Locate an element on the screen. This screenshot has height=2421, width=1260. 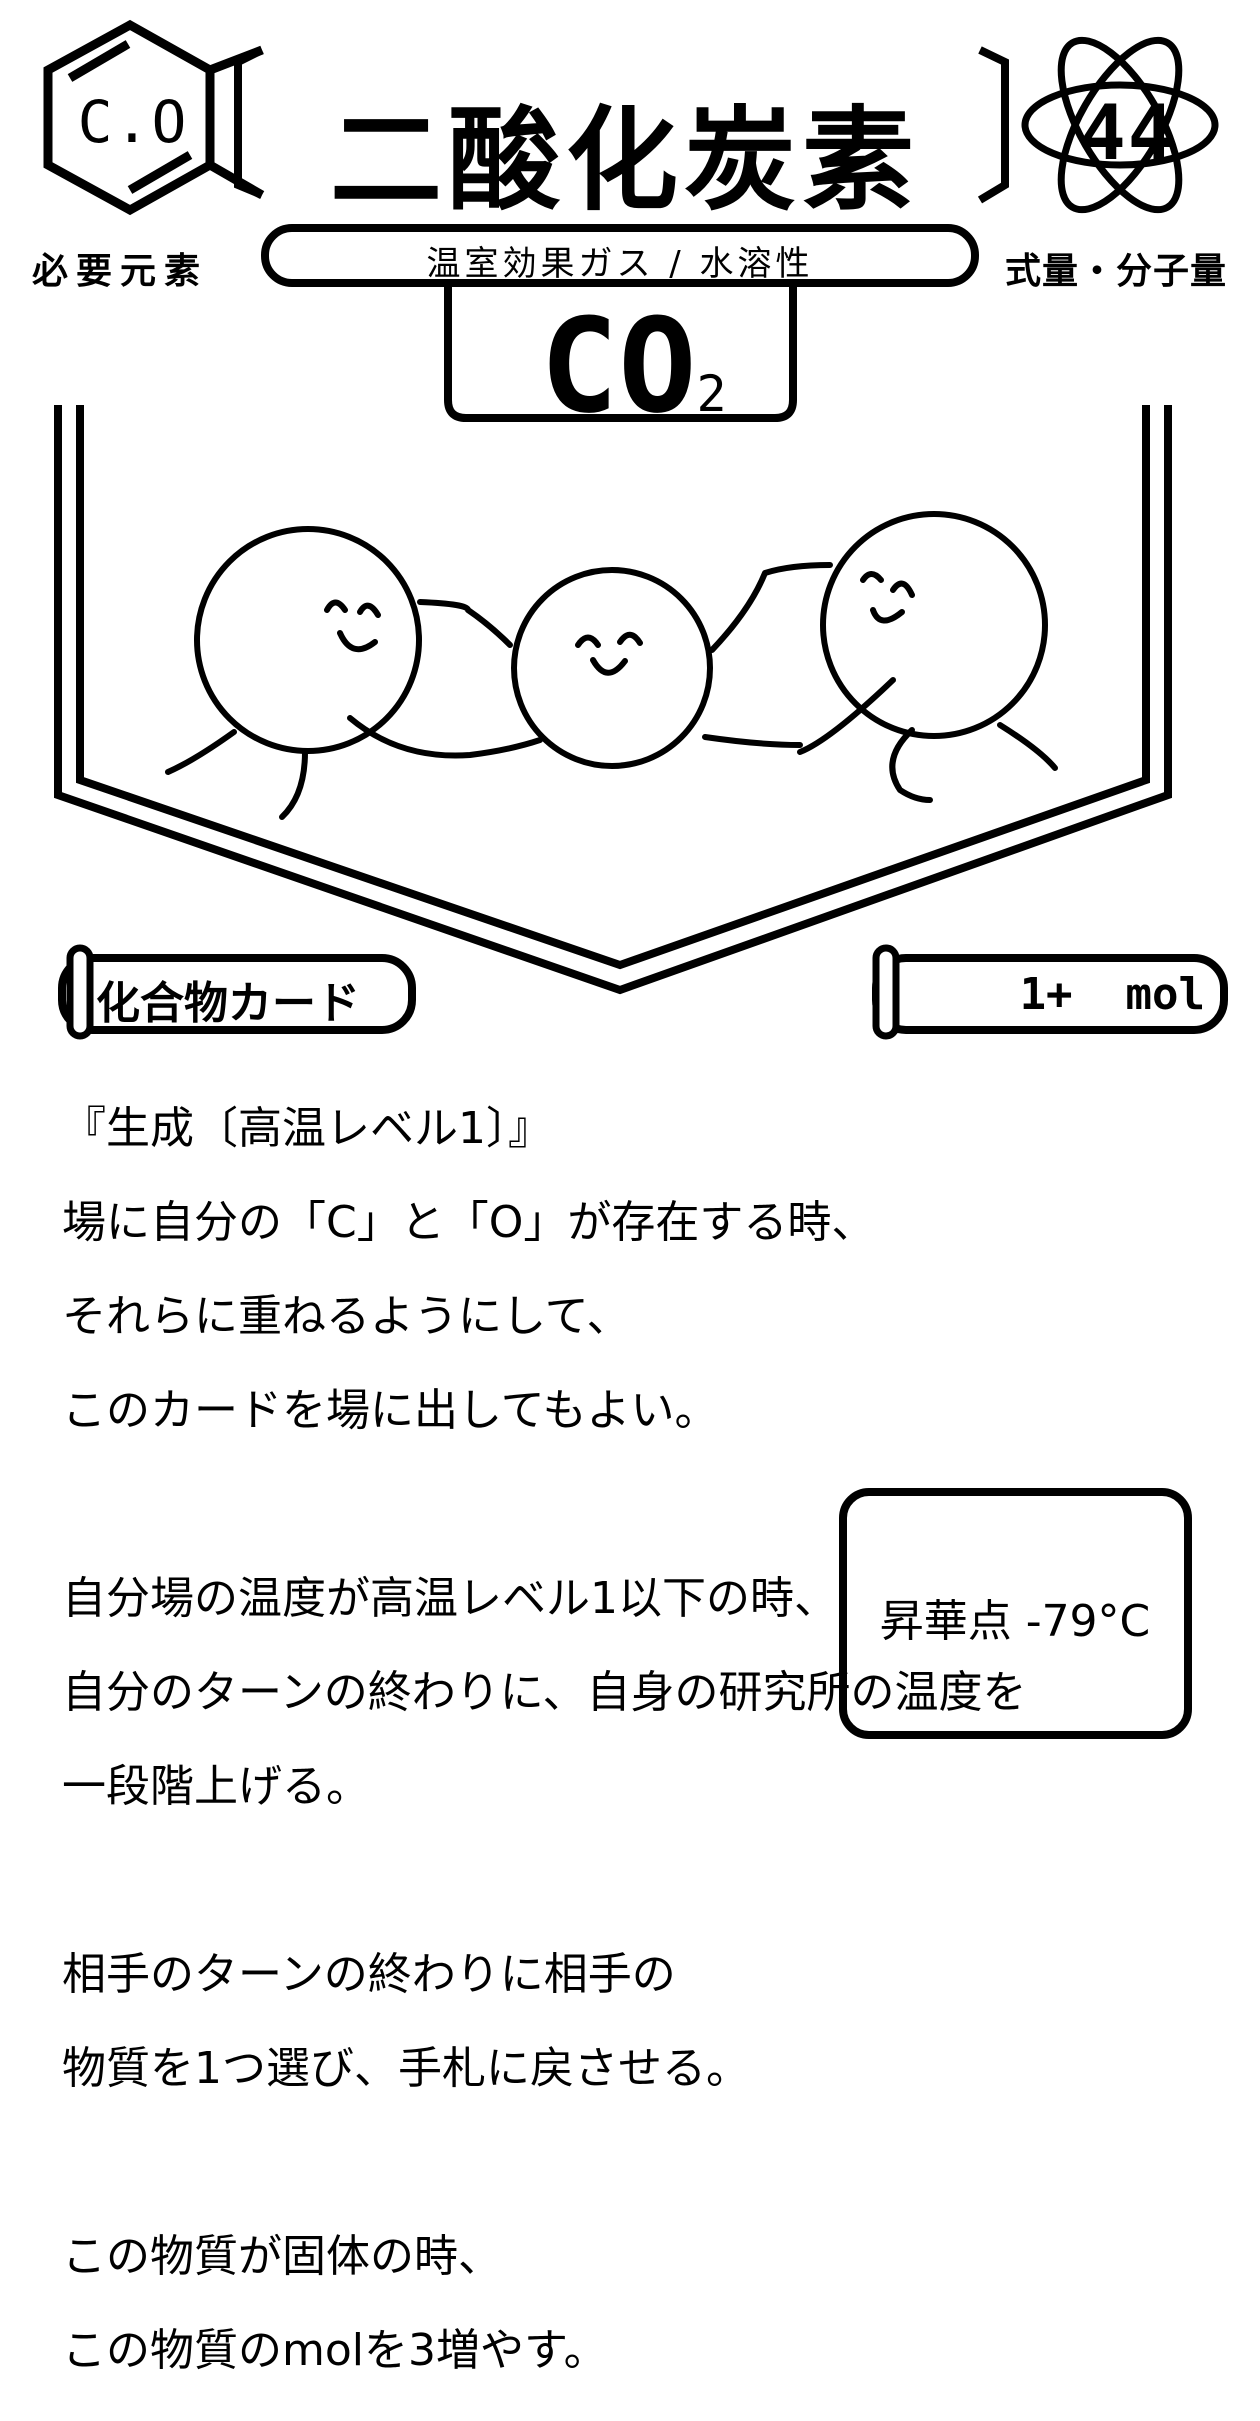
oxygen-right-face is located at coordinates (934, 625).